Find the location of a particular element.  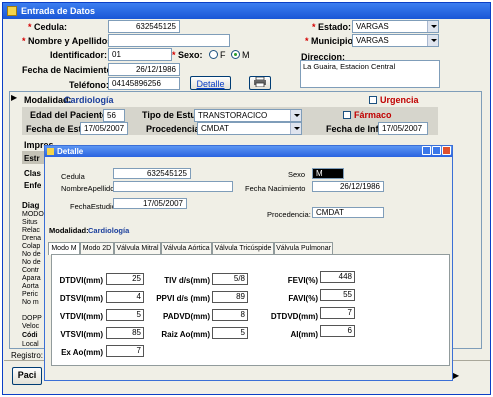

fecha-inf-label: Fecha de Inf: is located at coordinates (354, 129).